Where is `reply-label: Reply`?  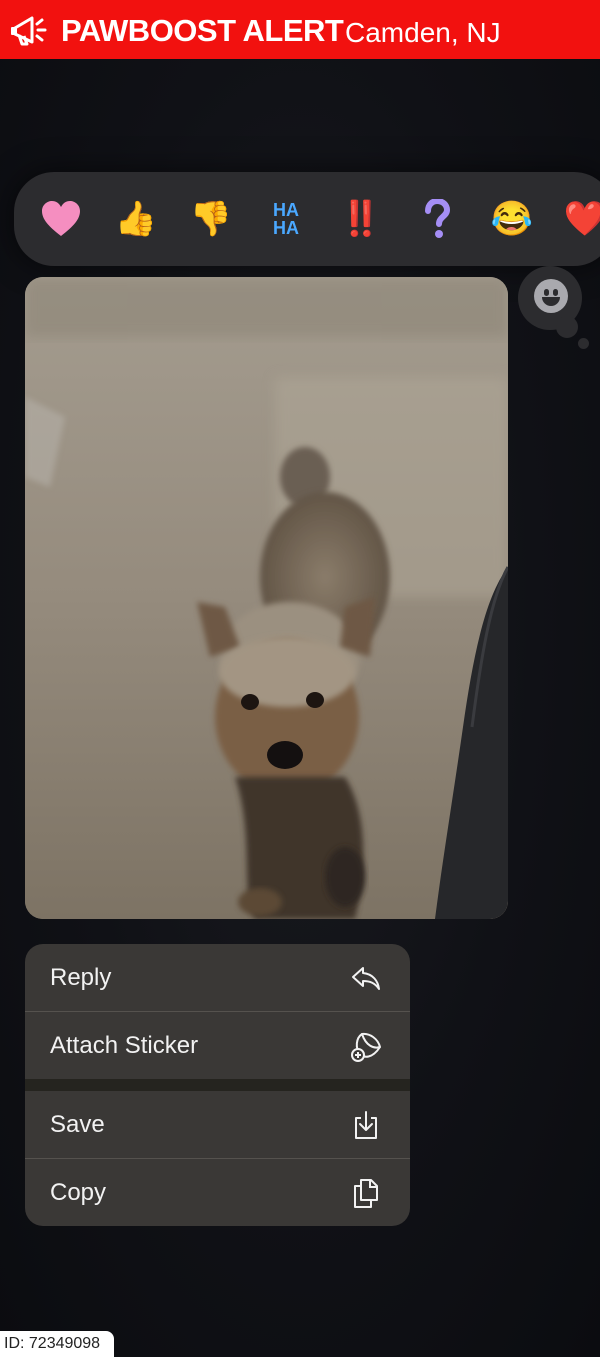 reply-label: Reply is located at coordinates (81, 977).